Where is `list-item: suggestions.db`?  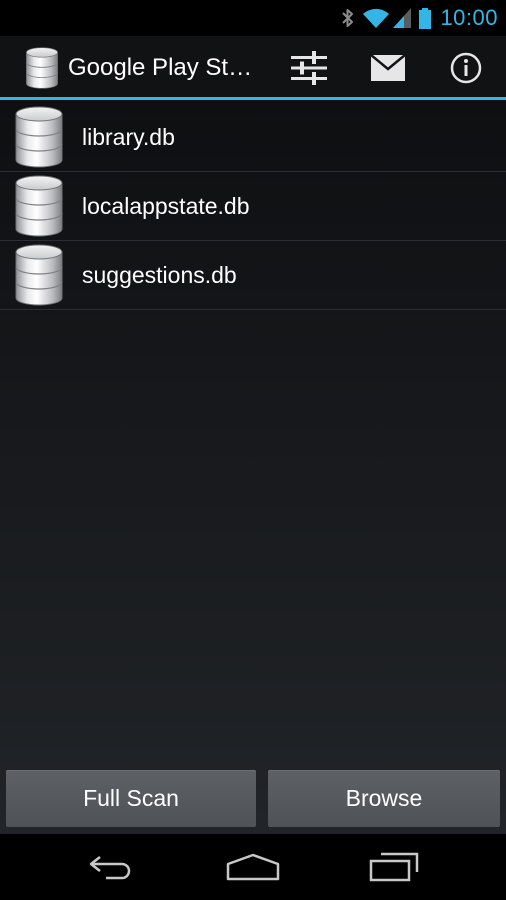
list-item: suggestions.db is located at coordinates (253, 275).